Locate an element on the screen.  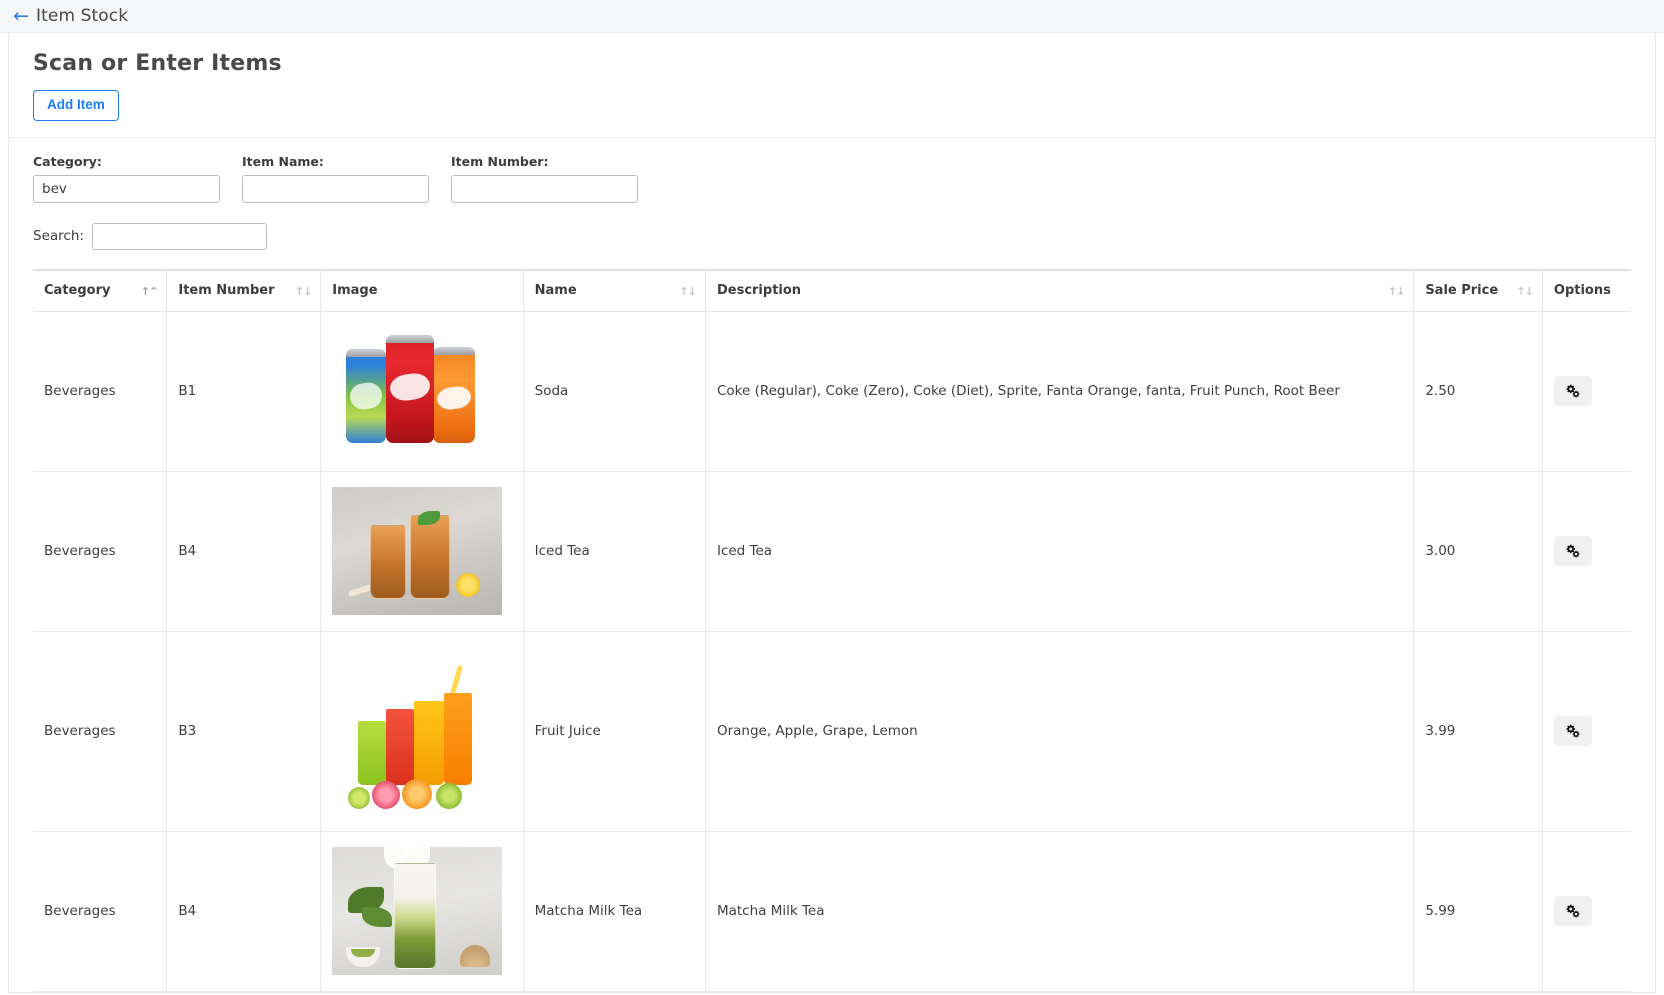
column-header-image: Image is located at coordinates (422, 290).